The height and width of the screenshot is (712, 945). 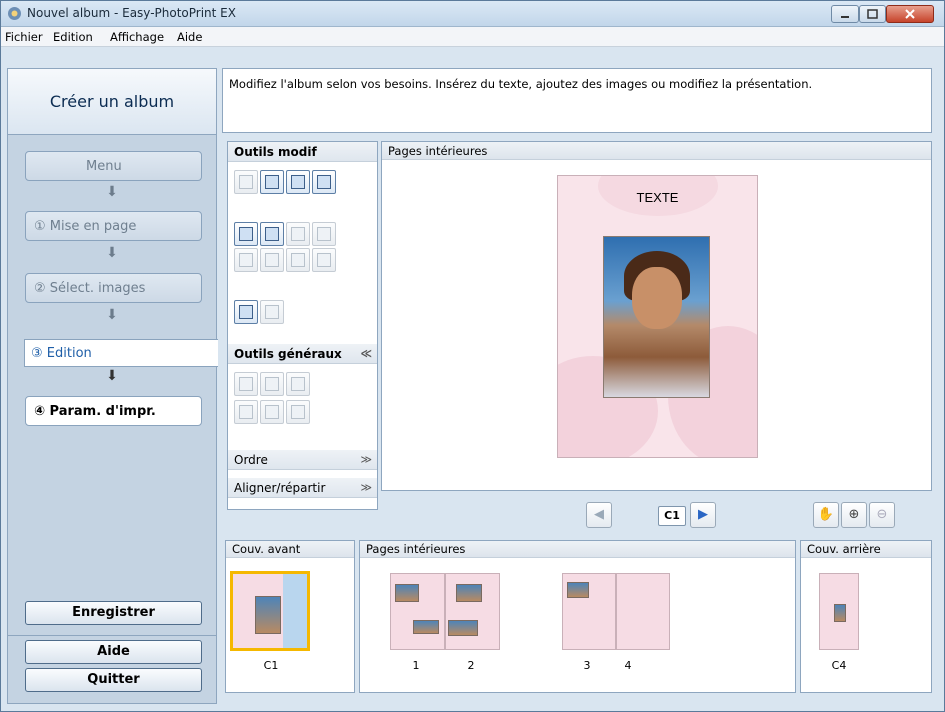 What do you see at coordinates (599, 515) in the screenshot?
I see `previous-page-icon: ◀` at bounding box center [599, 515].